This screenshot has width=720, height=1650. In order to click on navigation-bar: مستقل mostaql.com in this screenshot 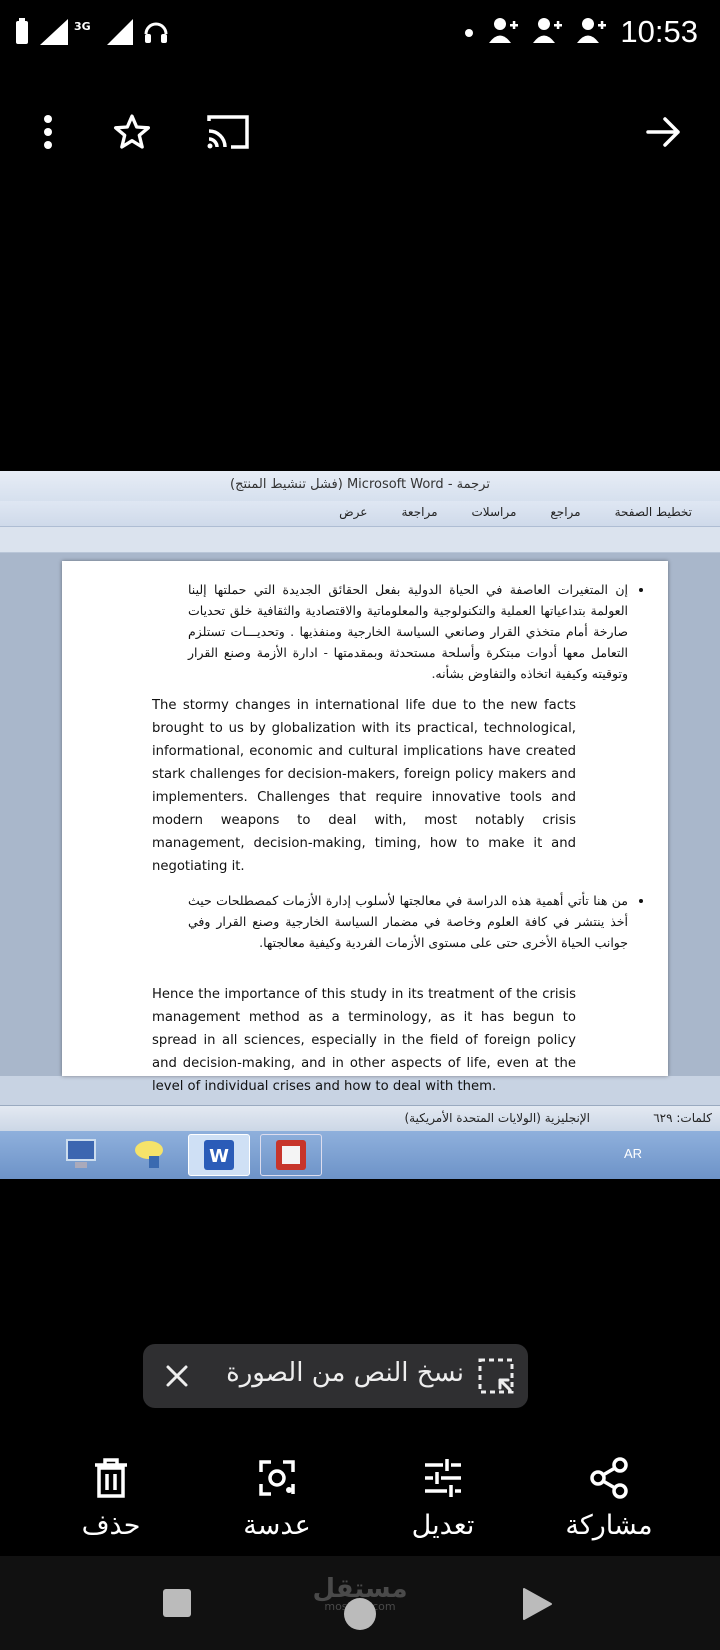, I will do `click(360, 1603)`.